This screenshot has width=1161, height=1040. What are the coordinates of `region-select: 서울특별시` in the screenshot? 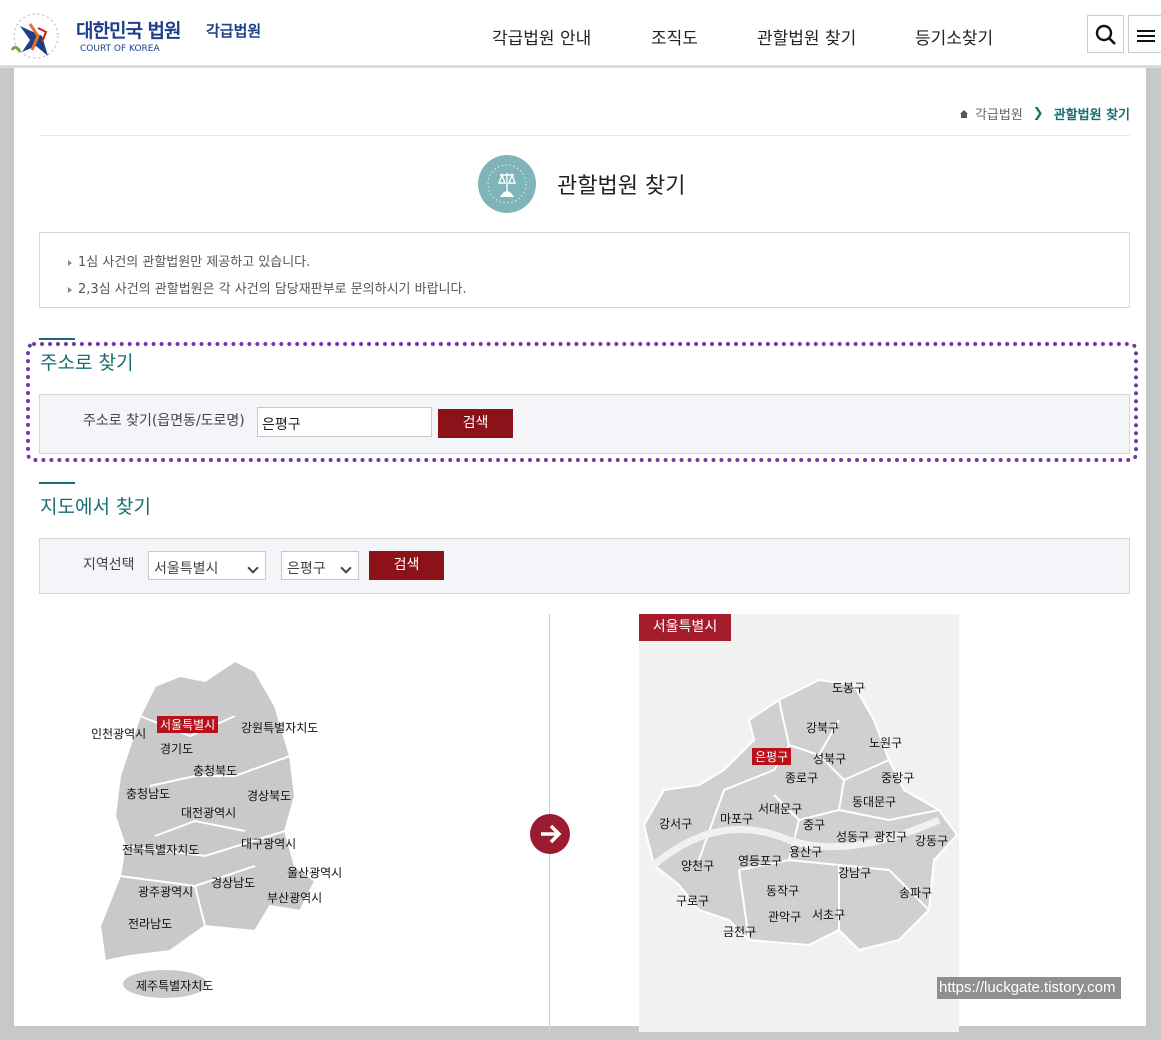 It's located at (207, 565).